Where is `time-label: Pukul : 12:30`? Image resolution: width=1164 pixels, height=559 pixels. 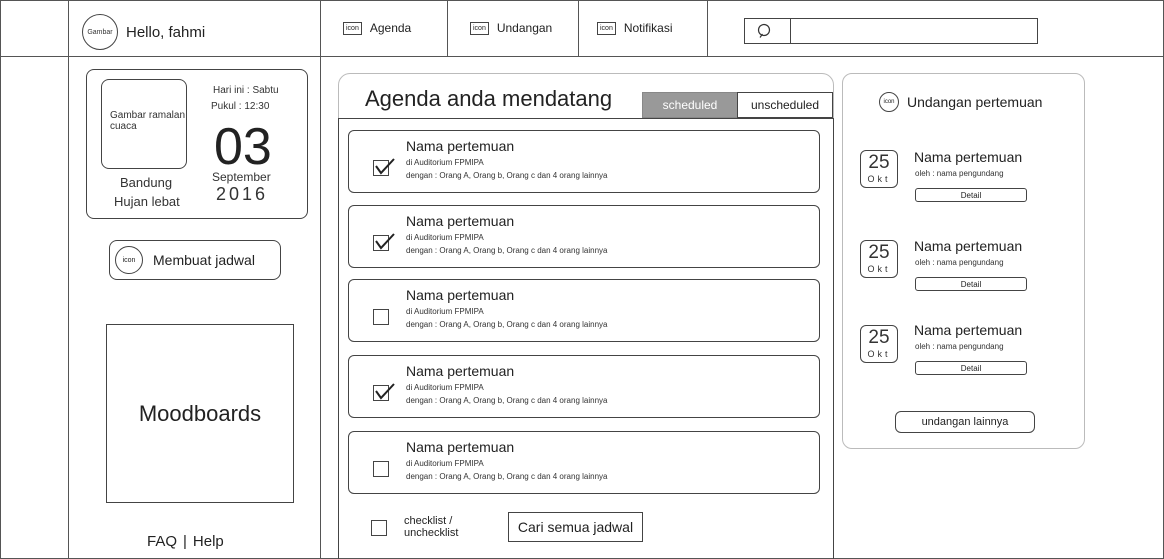 time-label: Pukul : 12:30 is located at coordinates (240, 106).